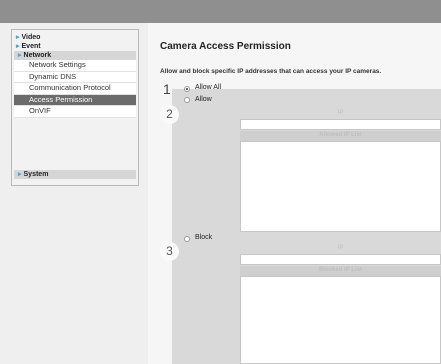 The width and height of the screenshot is (441, 364). Describe the element at coordinates (31, 37) in the screenshot. I see `menu-section-video-label: Video` at that location.